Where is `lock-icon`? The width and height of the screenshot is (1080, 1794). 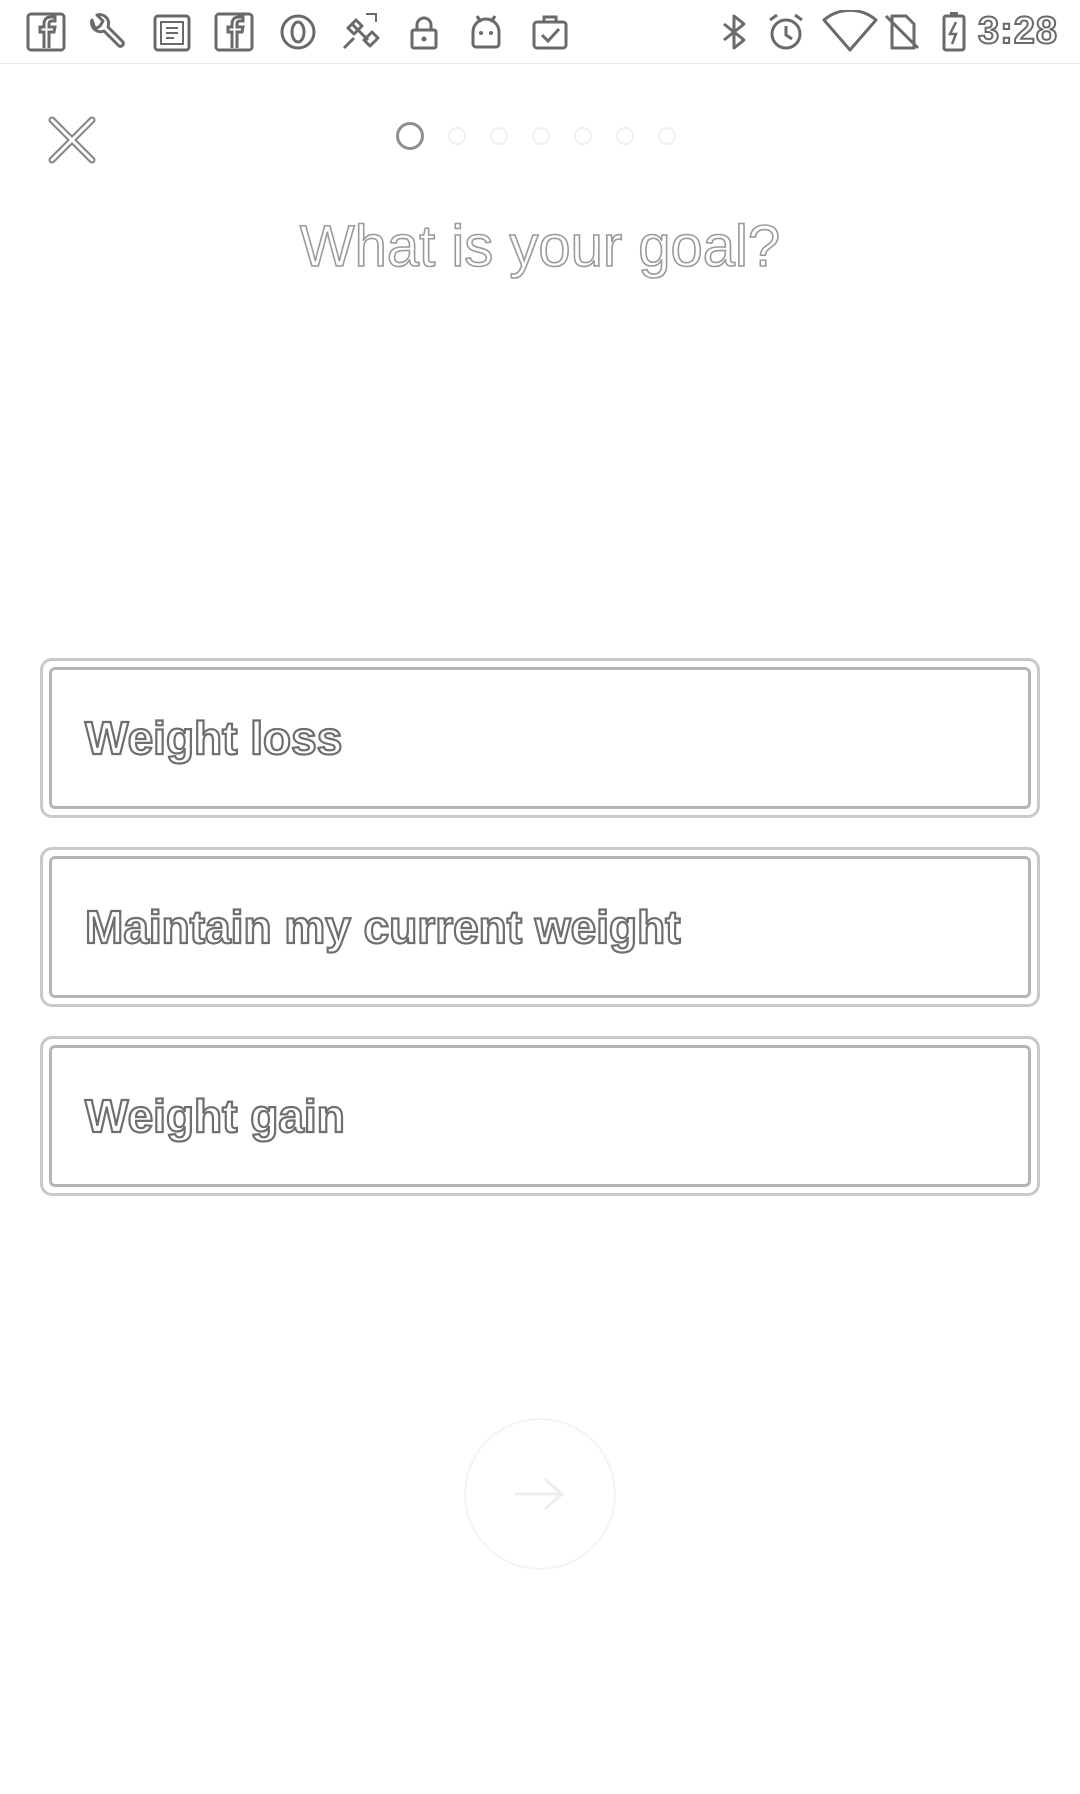
lock-icon is located at coordinates (424, 32).